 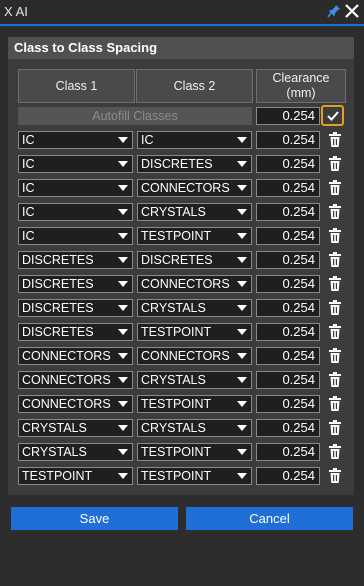 I want to click on check-icon, so click(x=333, y=116).